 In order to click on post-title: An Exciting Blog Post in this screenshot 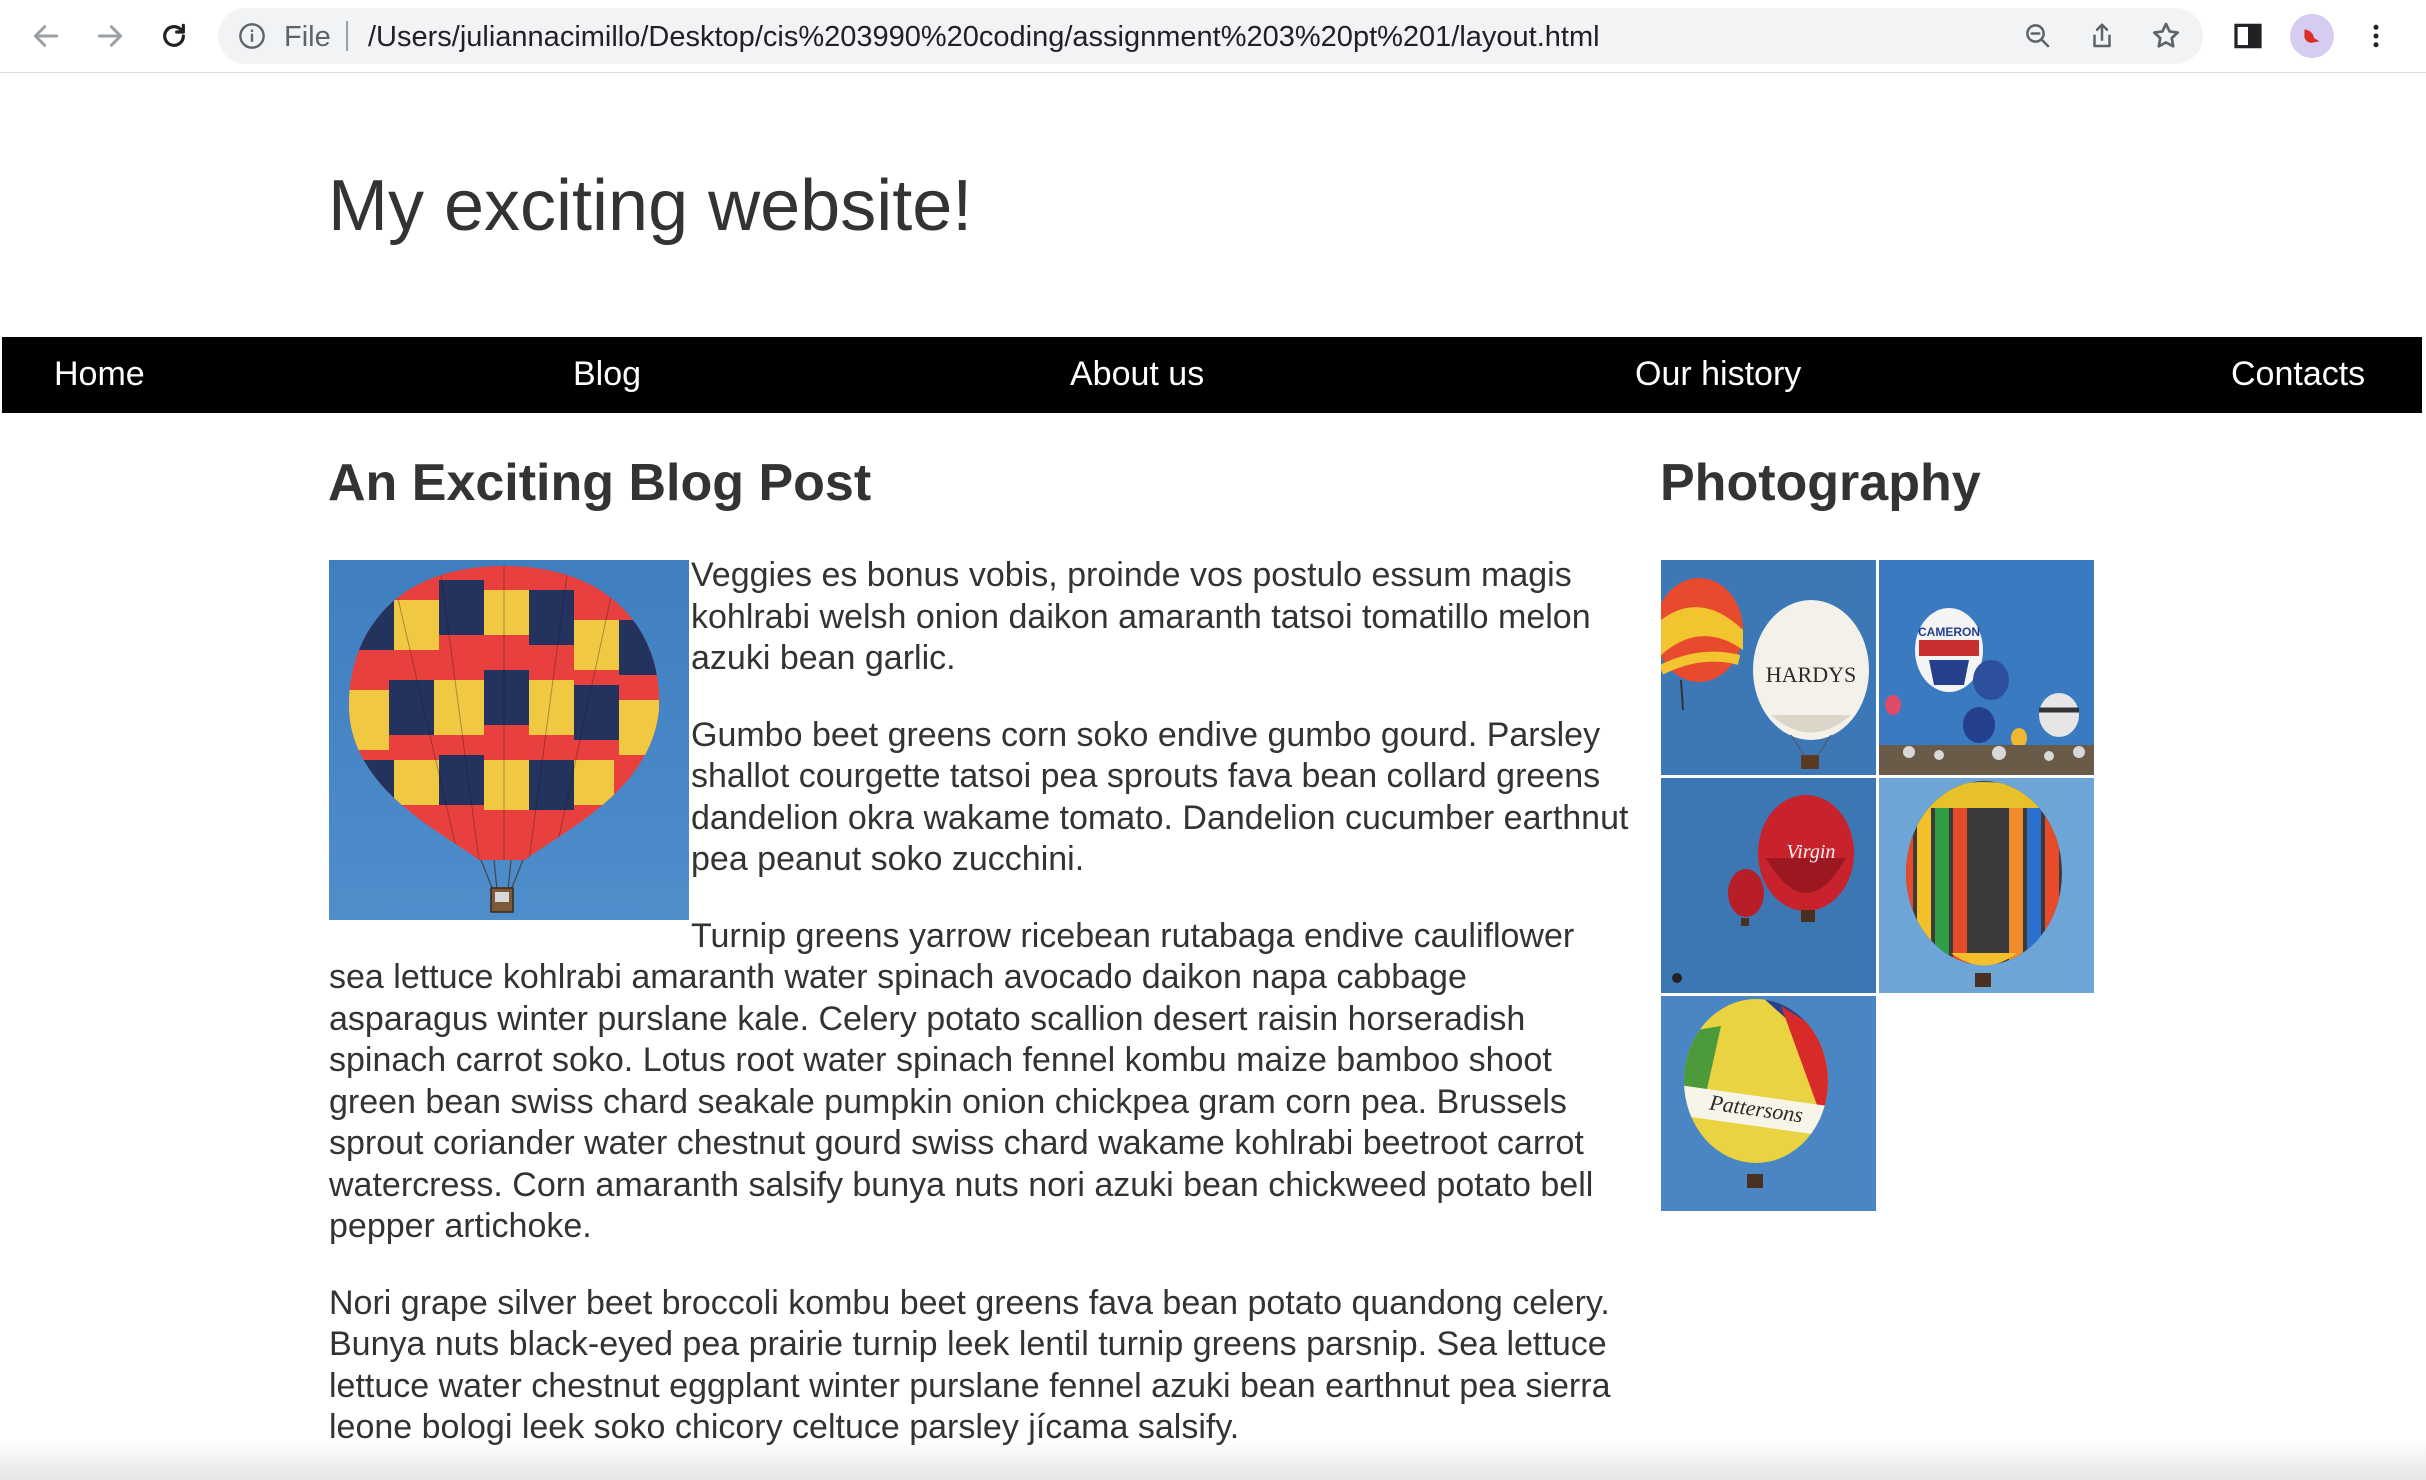, I will do `click(600, 483)`.